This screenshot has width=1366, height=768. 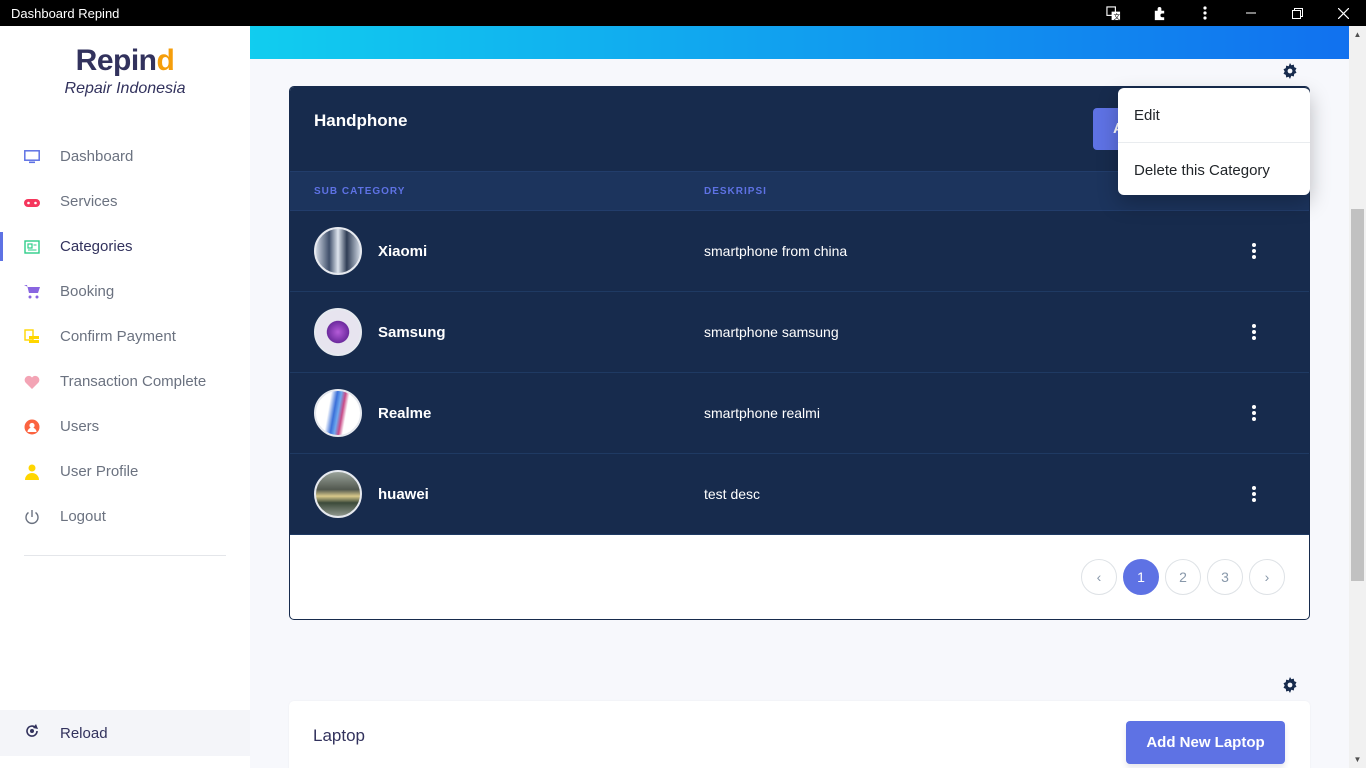 I want to click on edit-menu-item: Edit, so click(x=1214, y=115).